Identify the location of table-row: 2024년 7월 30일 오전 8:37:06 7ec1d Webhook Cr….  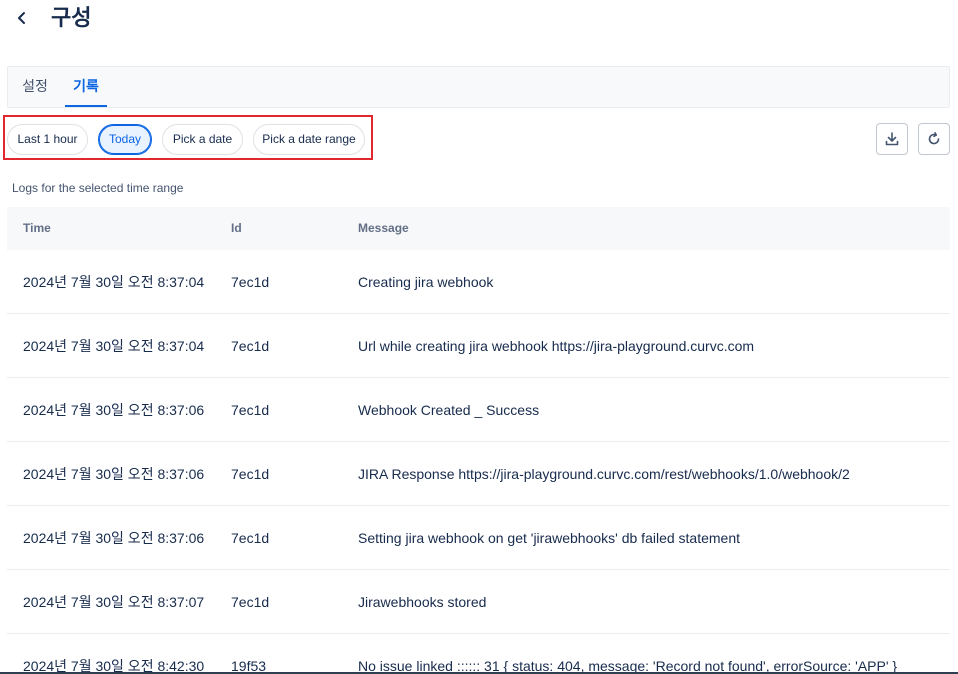
(478, 410).